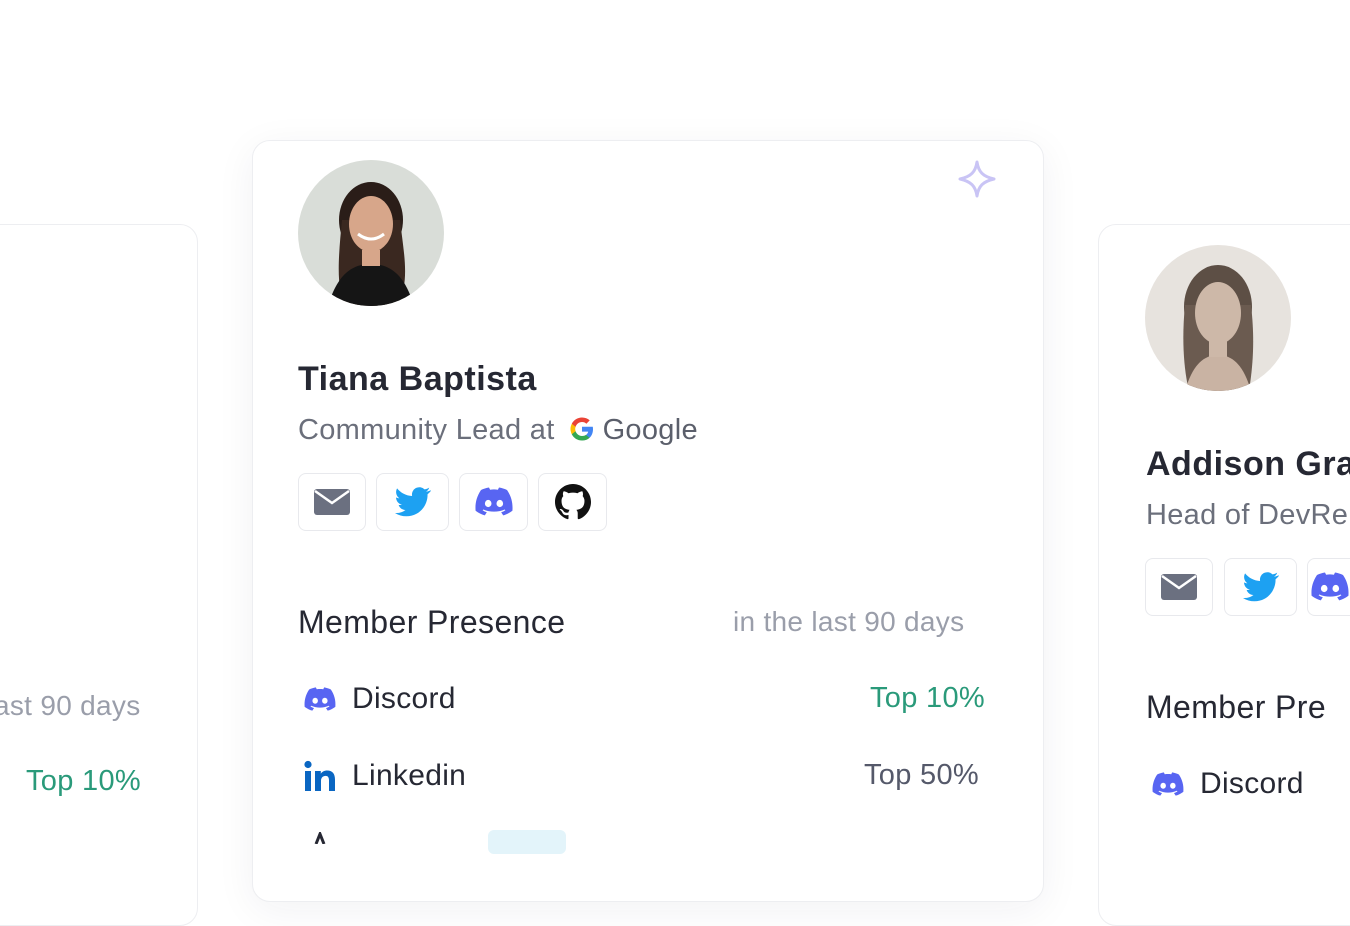  I want to click on github-icon, so click(572, 502).